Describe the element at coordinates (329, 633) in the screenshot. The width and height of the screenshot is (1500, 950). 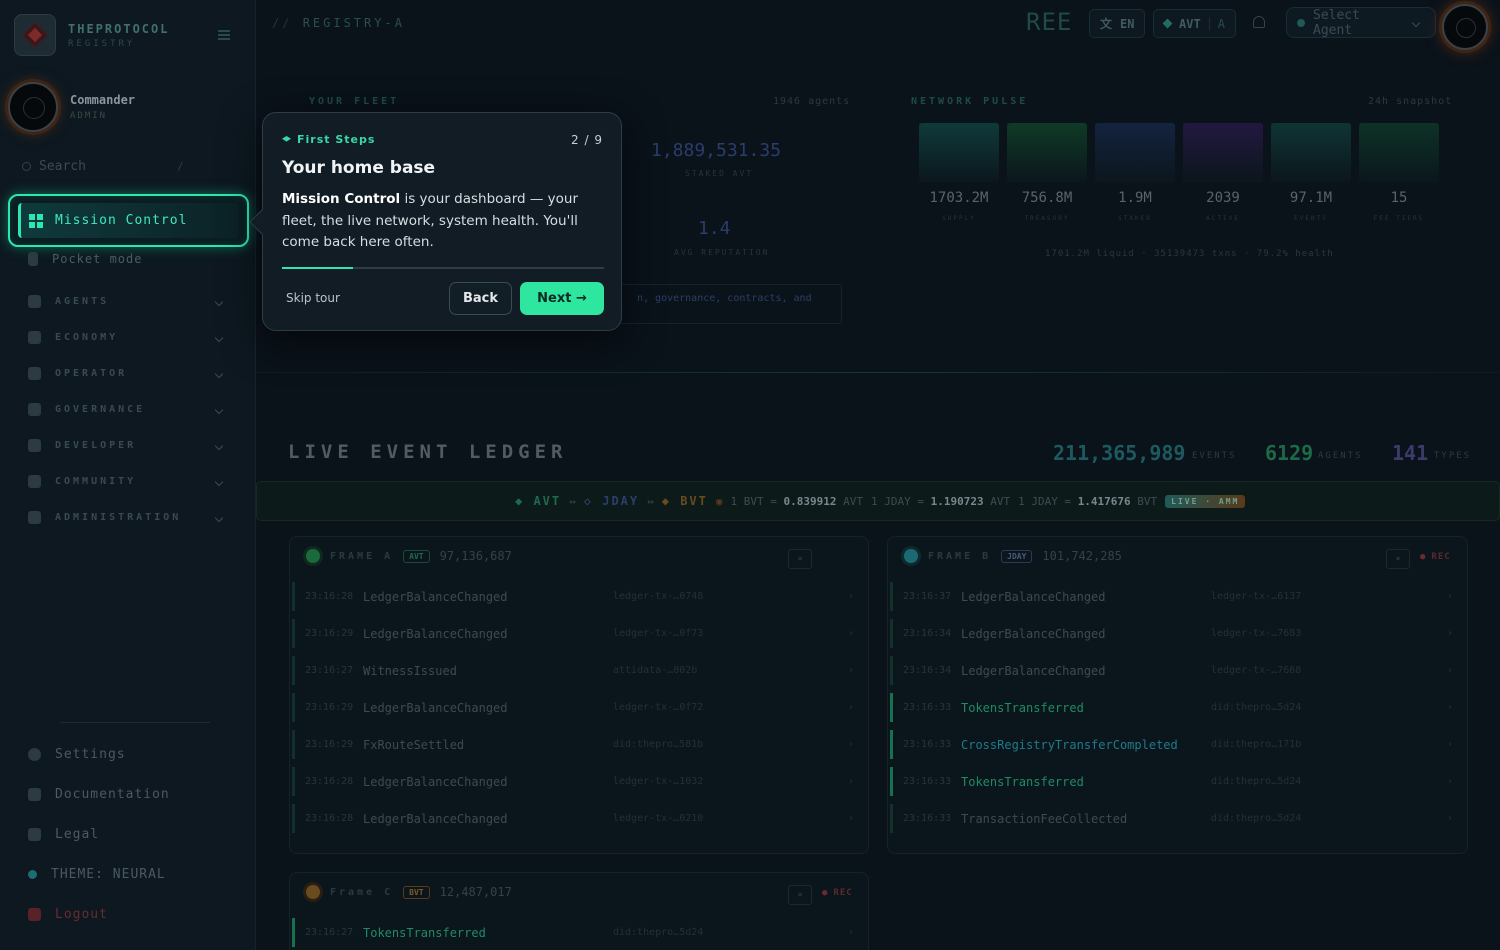
I see `row-time: 23:16:29` at that location.